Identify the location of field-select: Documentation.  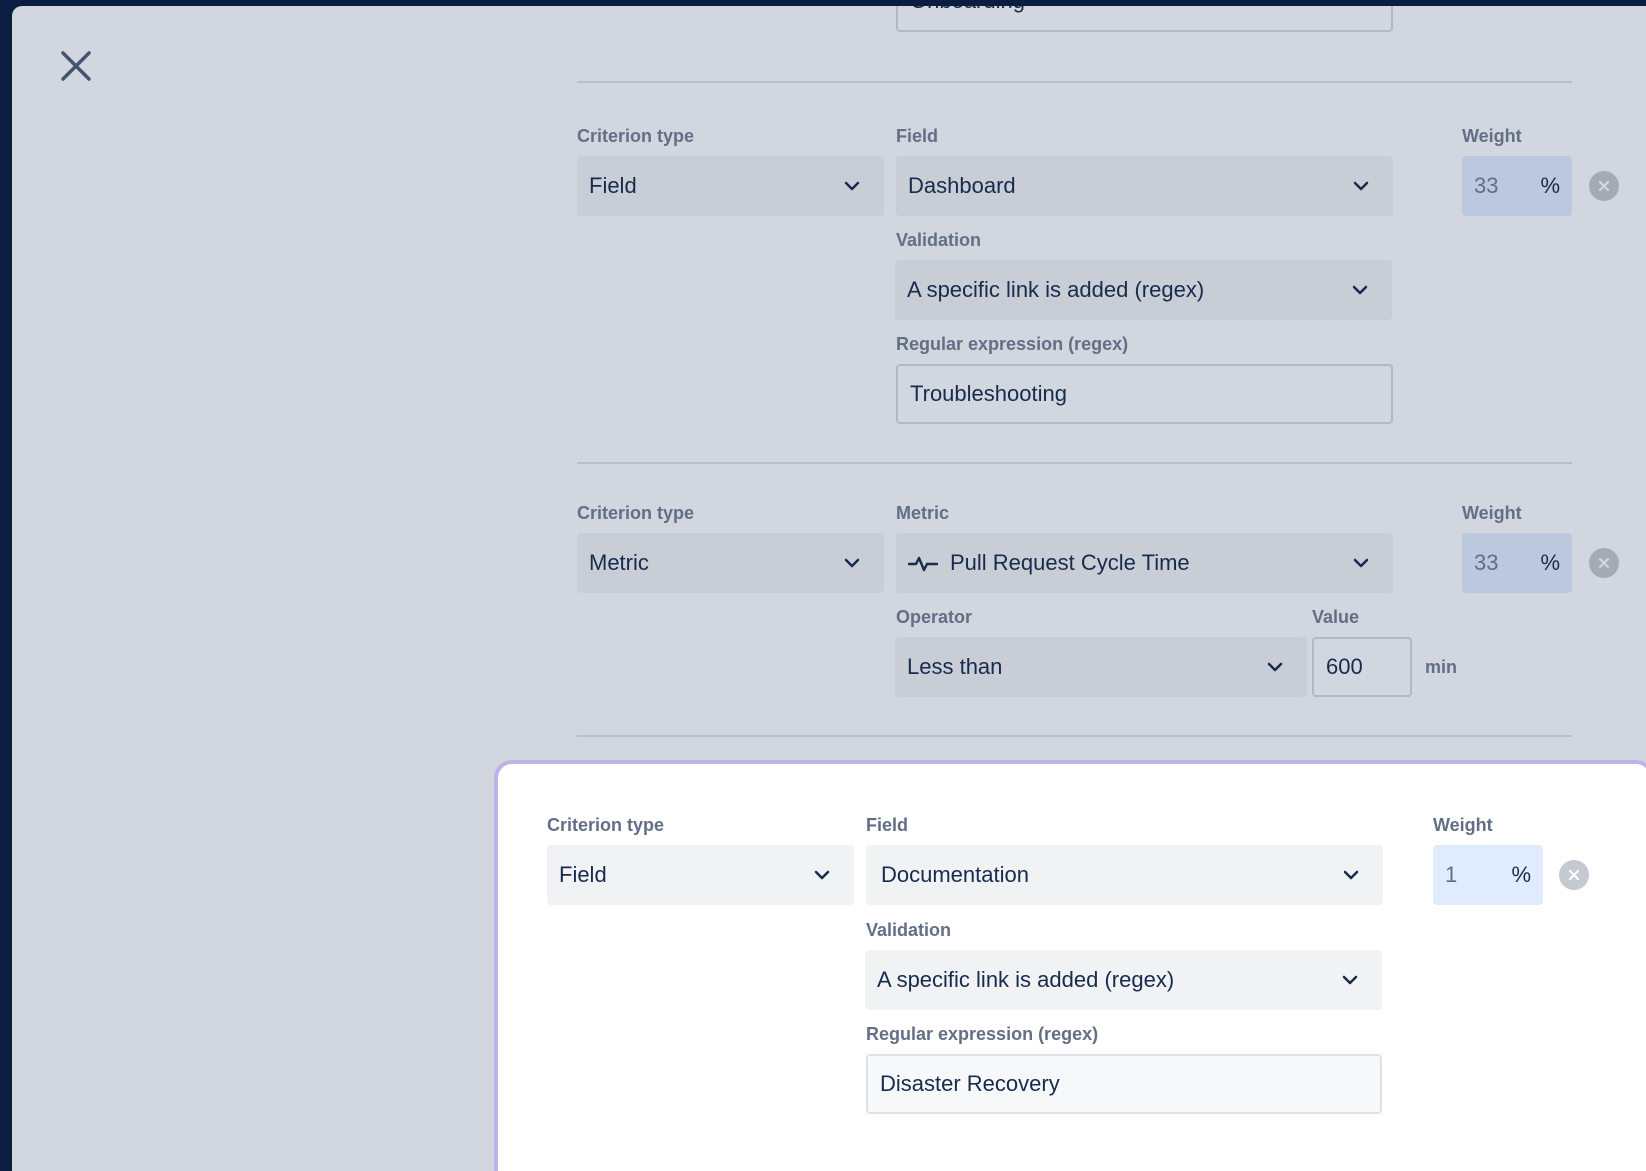
(1124, 875).